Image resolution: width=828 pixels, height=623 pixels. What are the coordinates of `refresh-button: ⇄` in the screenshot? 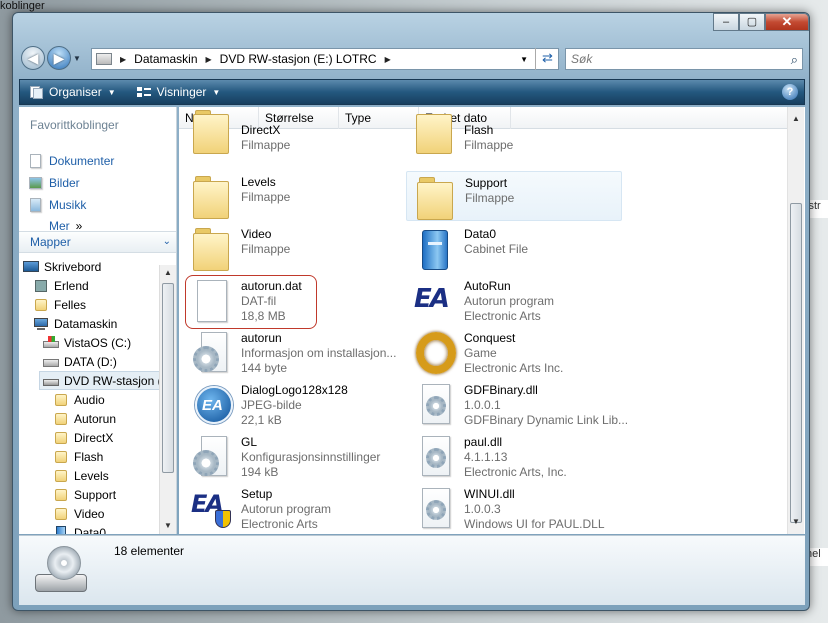 It's located at (547, 59).